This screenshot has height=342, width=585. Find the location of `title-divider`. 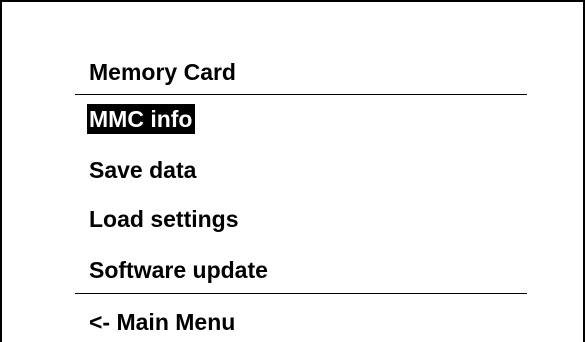

title-divider is located at coordinates (301, 94).